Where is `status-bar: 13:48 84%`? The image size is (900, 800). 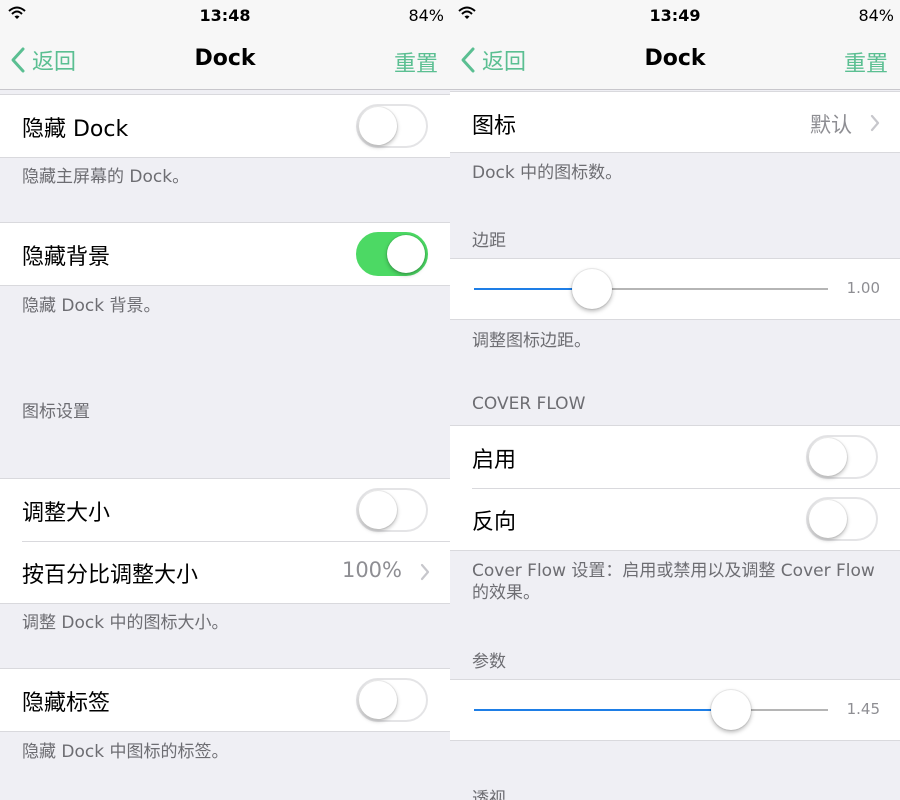 status-bar: 13:48 84% is located at coordinates (225, 15).